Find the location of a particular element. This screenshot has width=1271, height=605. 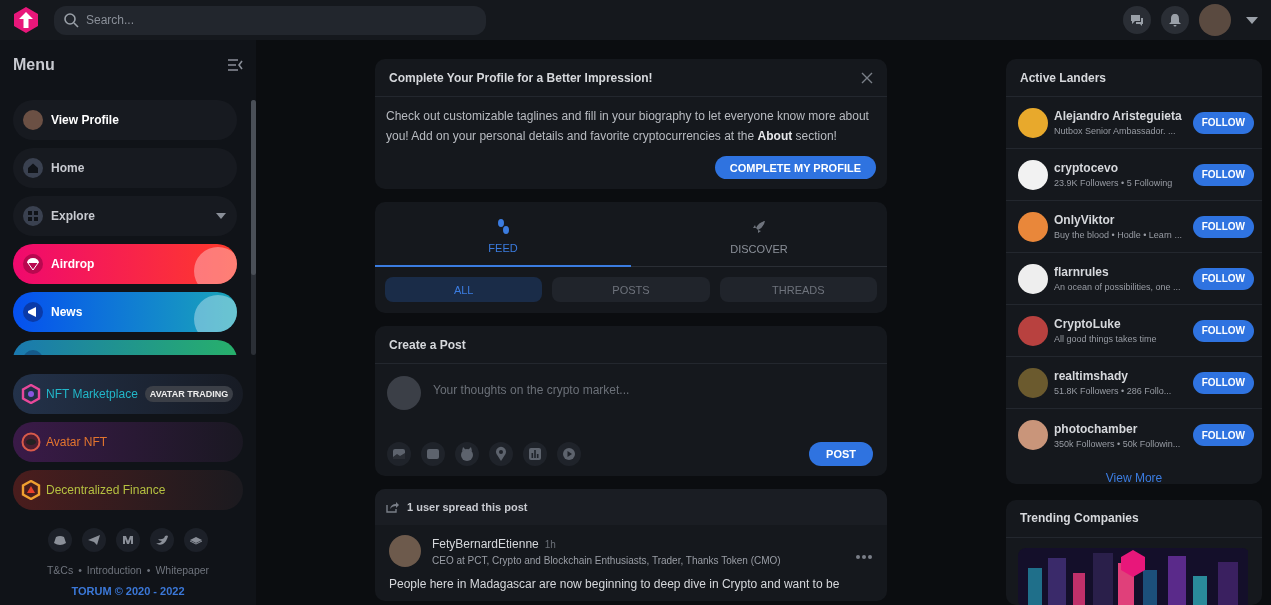

feed-tab: FEED is located at coordinates (503, 234).